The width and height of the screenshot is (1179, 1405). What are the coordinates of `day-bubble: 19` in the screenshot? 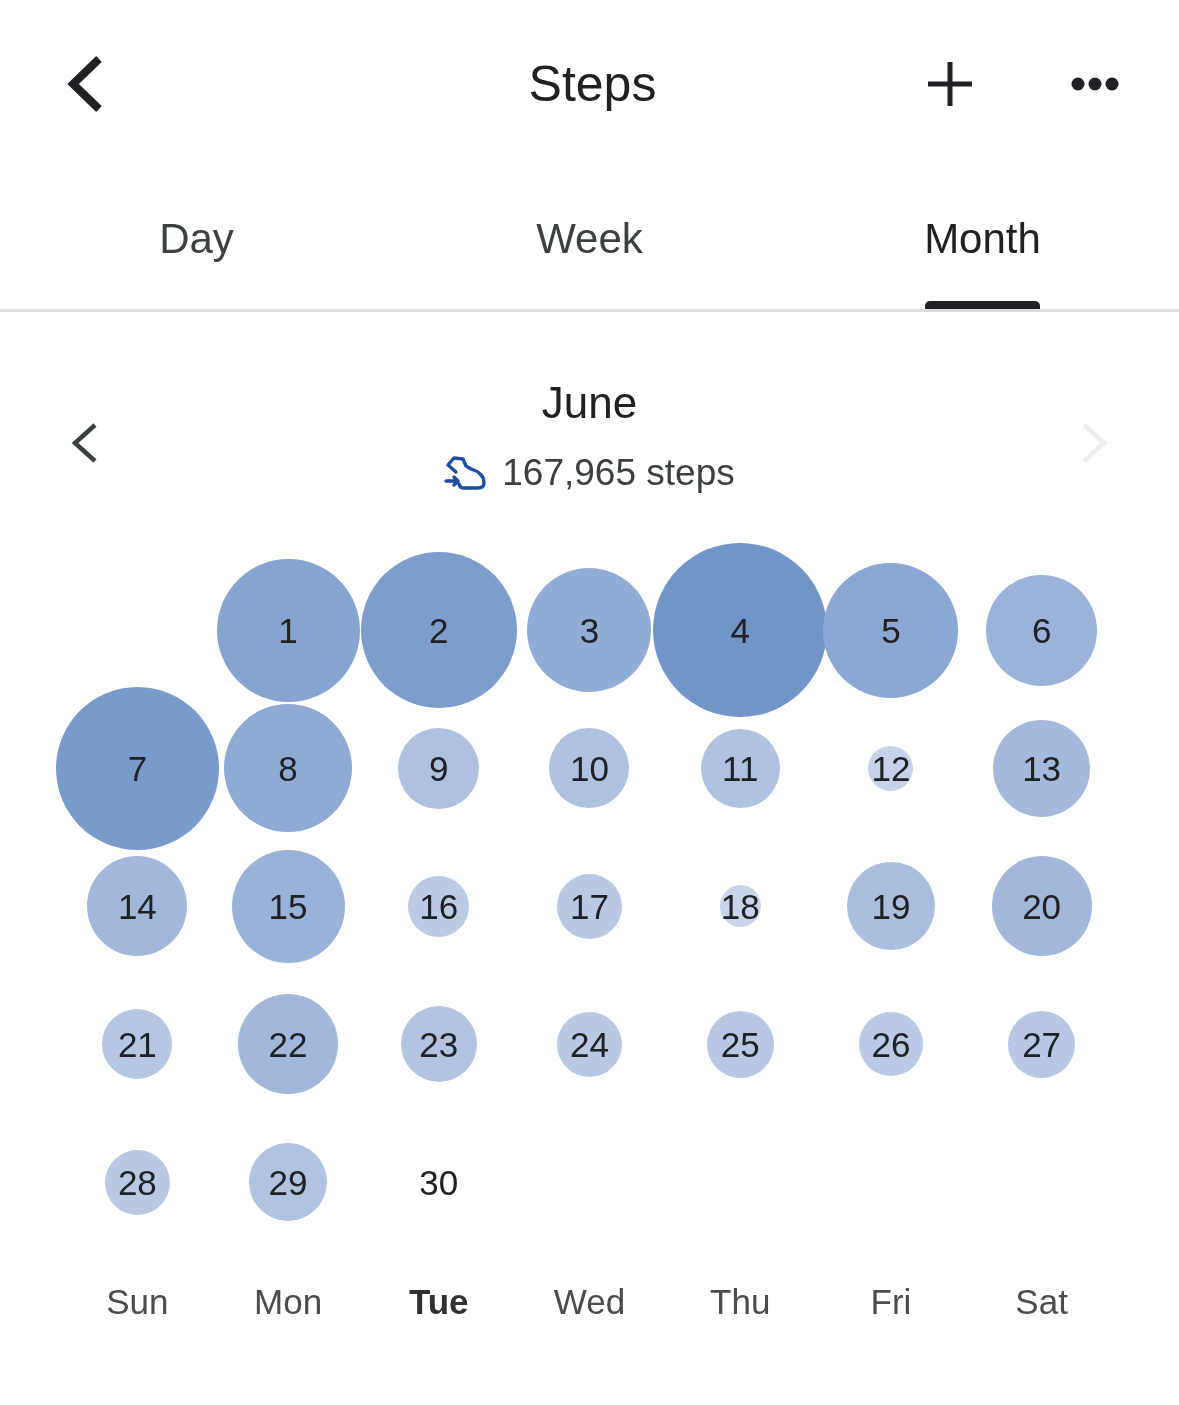 It's located at (890, 906).